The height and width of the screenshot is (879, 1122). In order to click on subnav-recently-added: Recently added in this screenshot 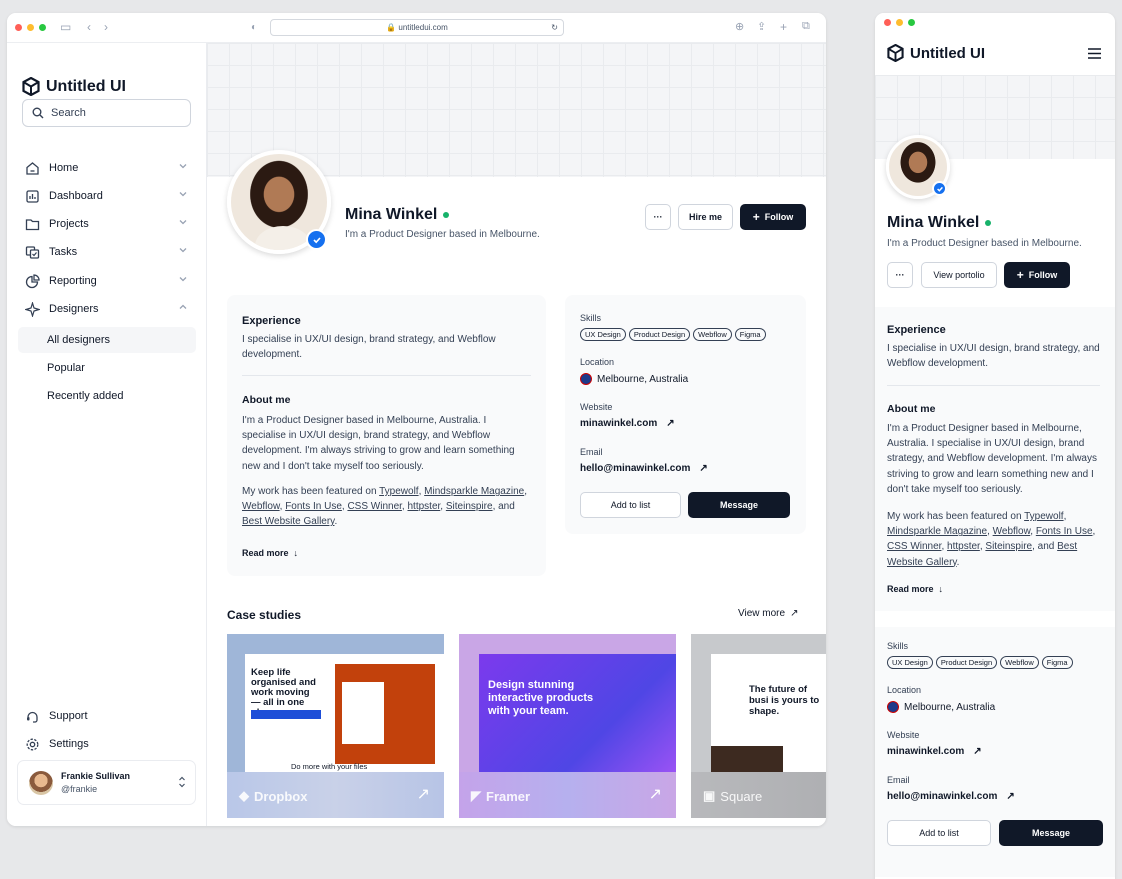, I will do `click(107, 396)`.